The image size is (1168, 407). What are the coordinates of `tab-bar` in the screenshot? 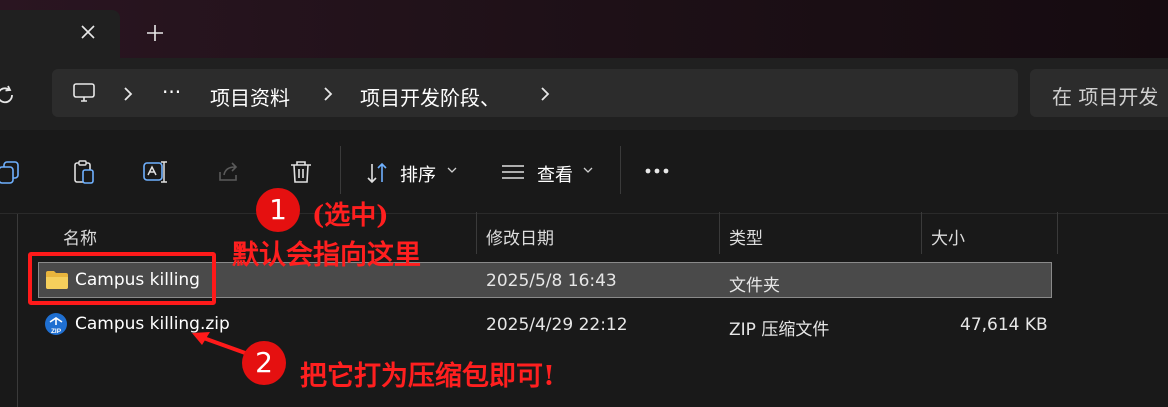 It's located at (584, 29).